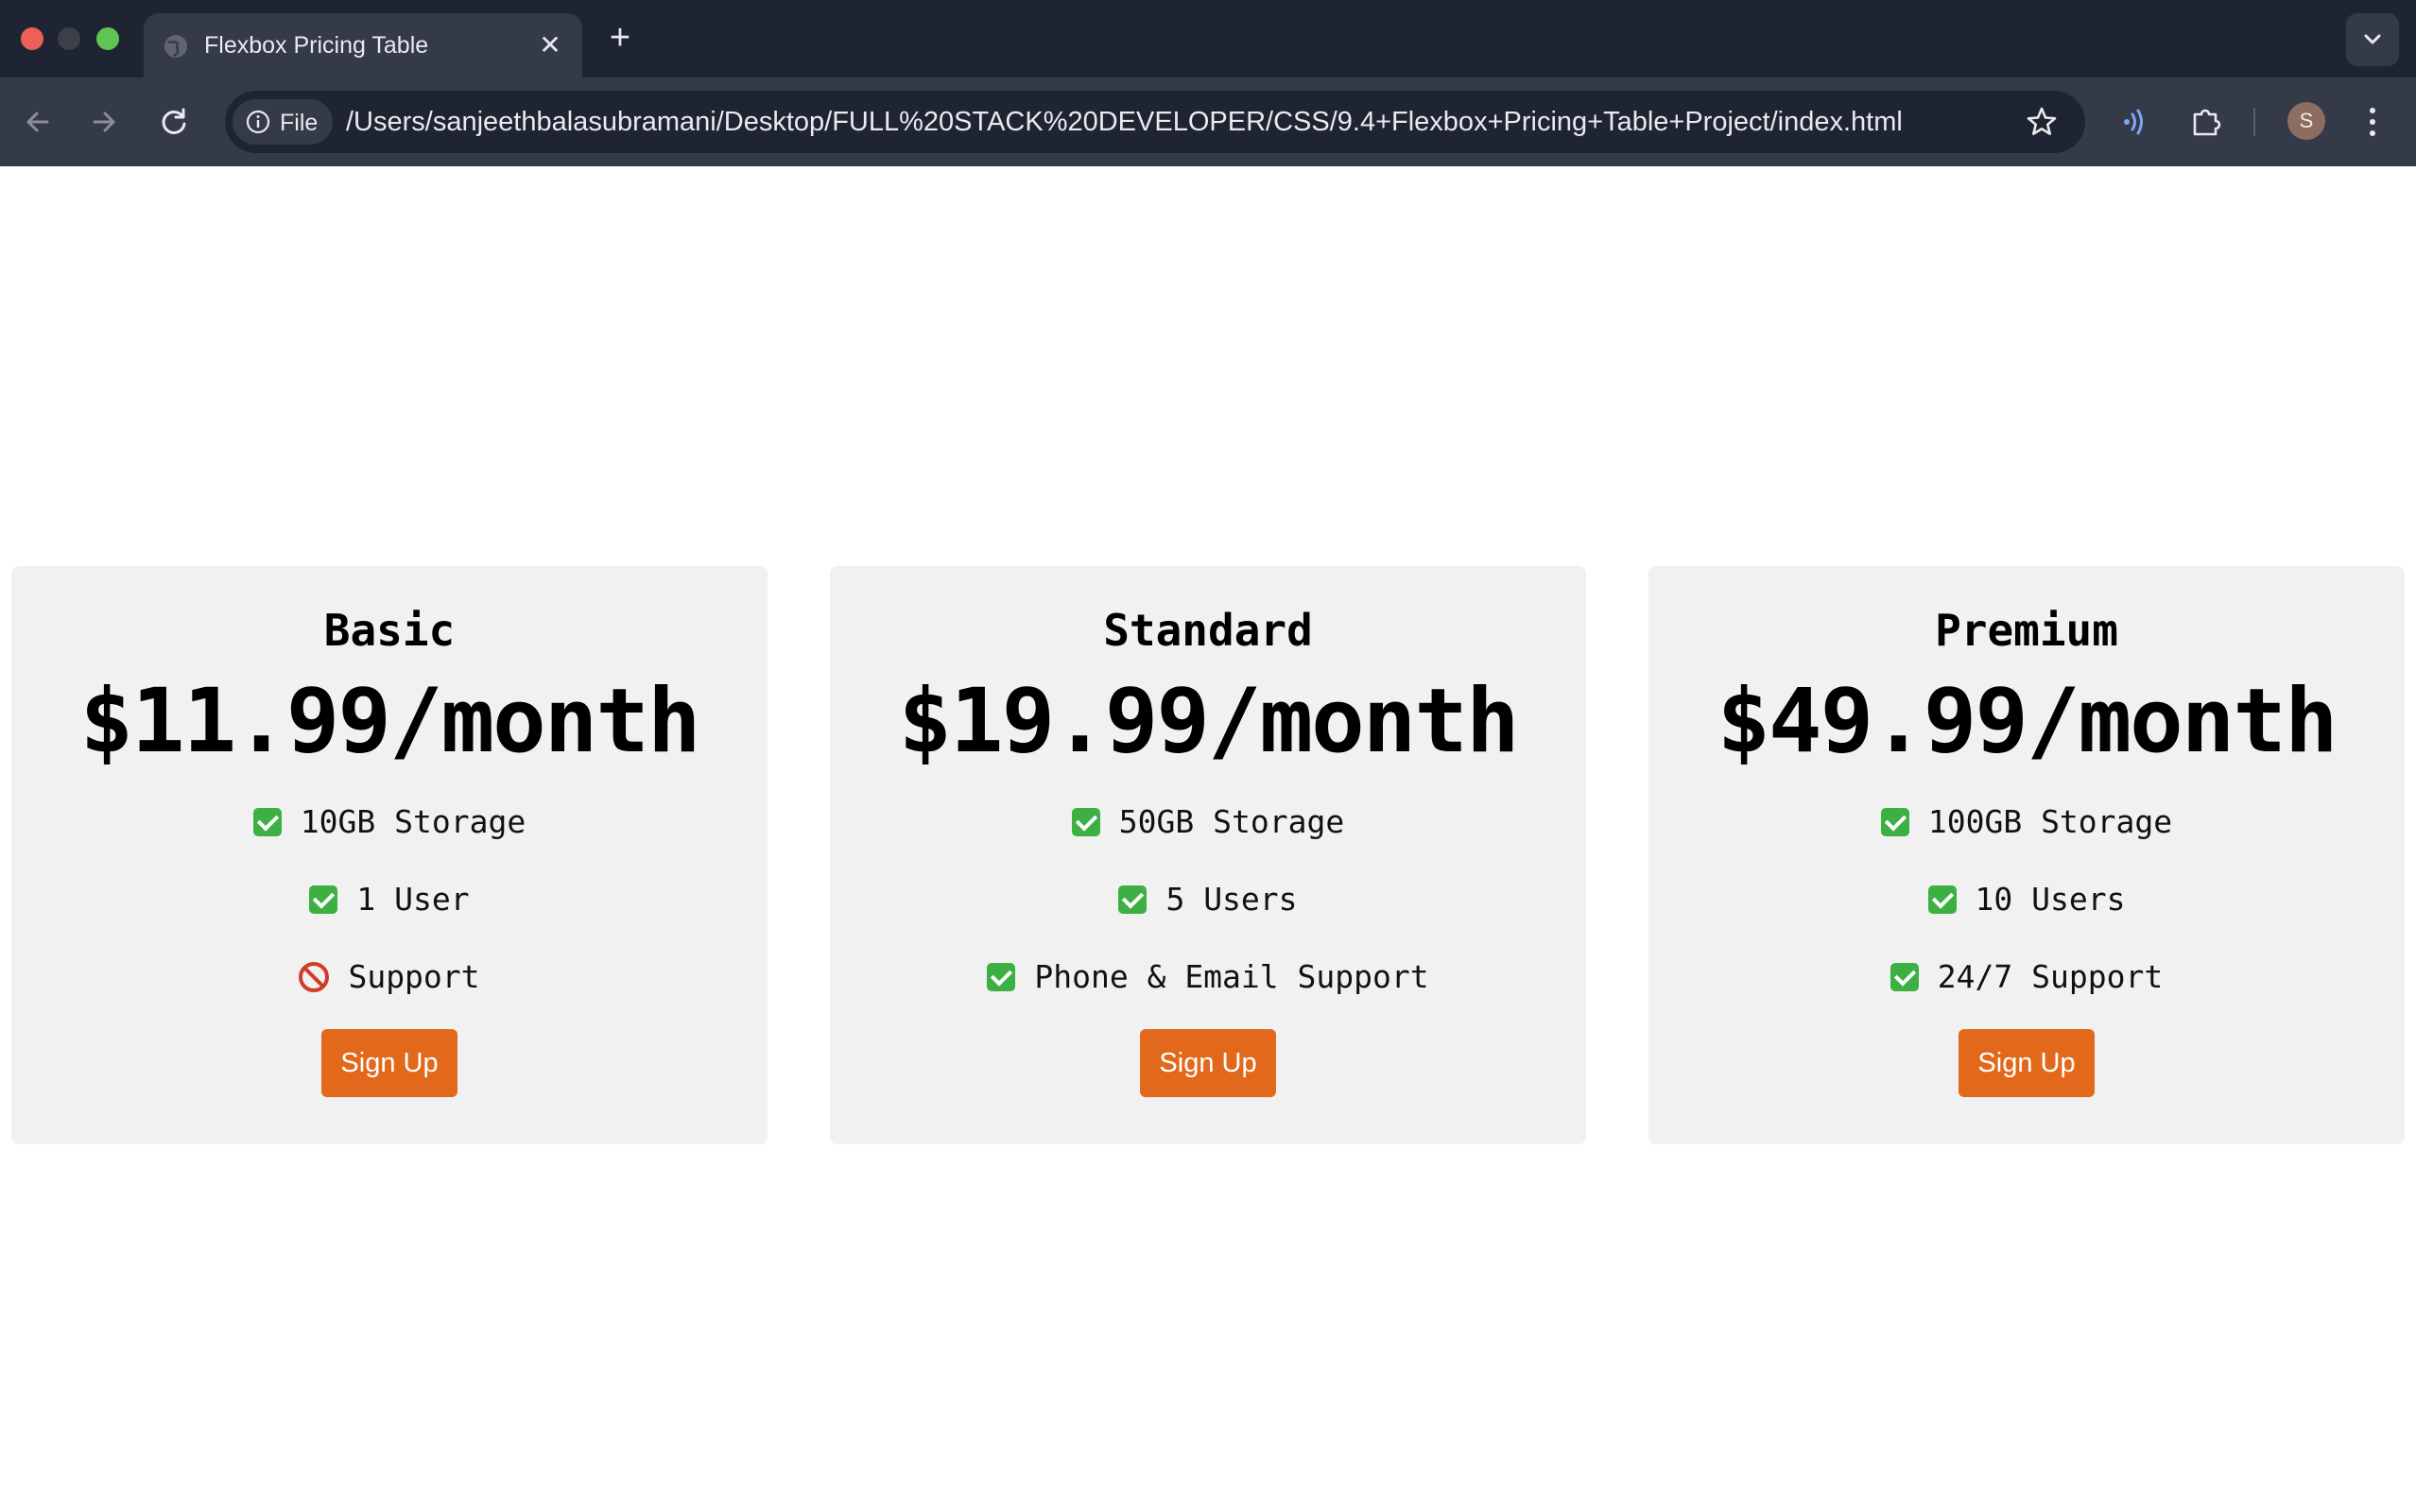 This screenshot has width=2416, height=1512. I want to click on feature-label: 50GB Storage, so click(1231, 821).